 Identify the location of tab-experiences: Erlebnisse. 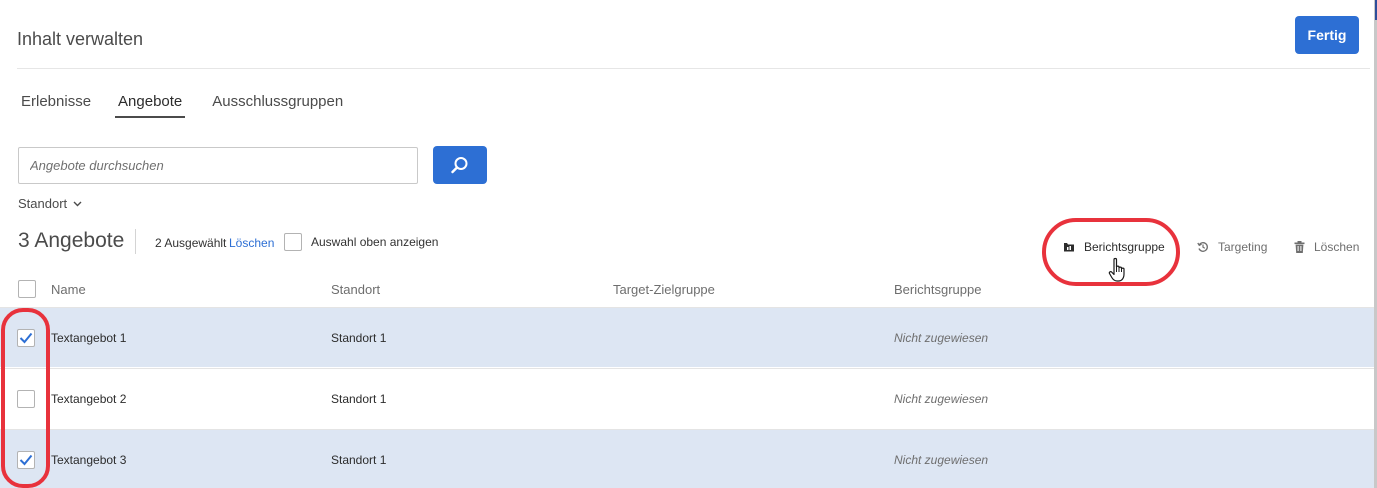
(56, 105).